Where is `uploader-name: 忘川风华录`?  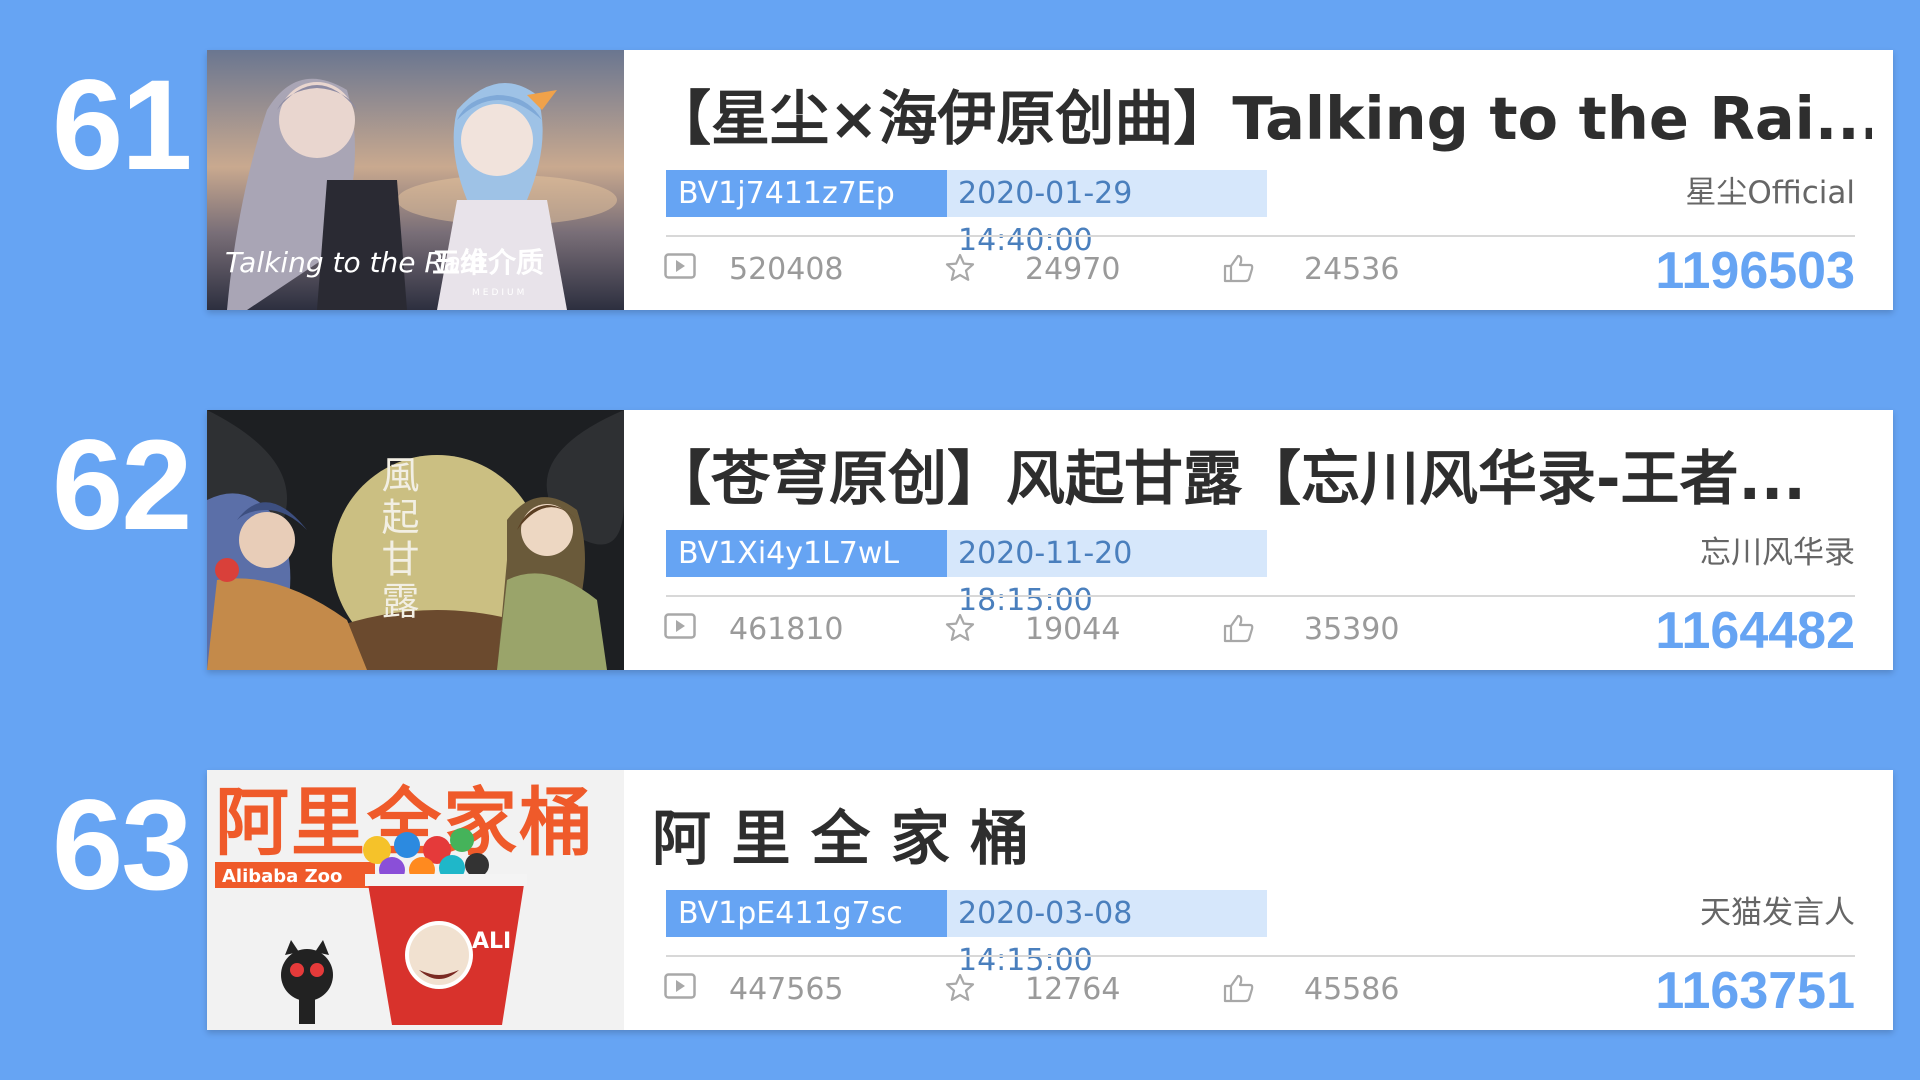 uploader-name: 忘川风华录 is located at coordinates (1777, 553).